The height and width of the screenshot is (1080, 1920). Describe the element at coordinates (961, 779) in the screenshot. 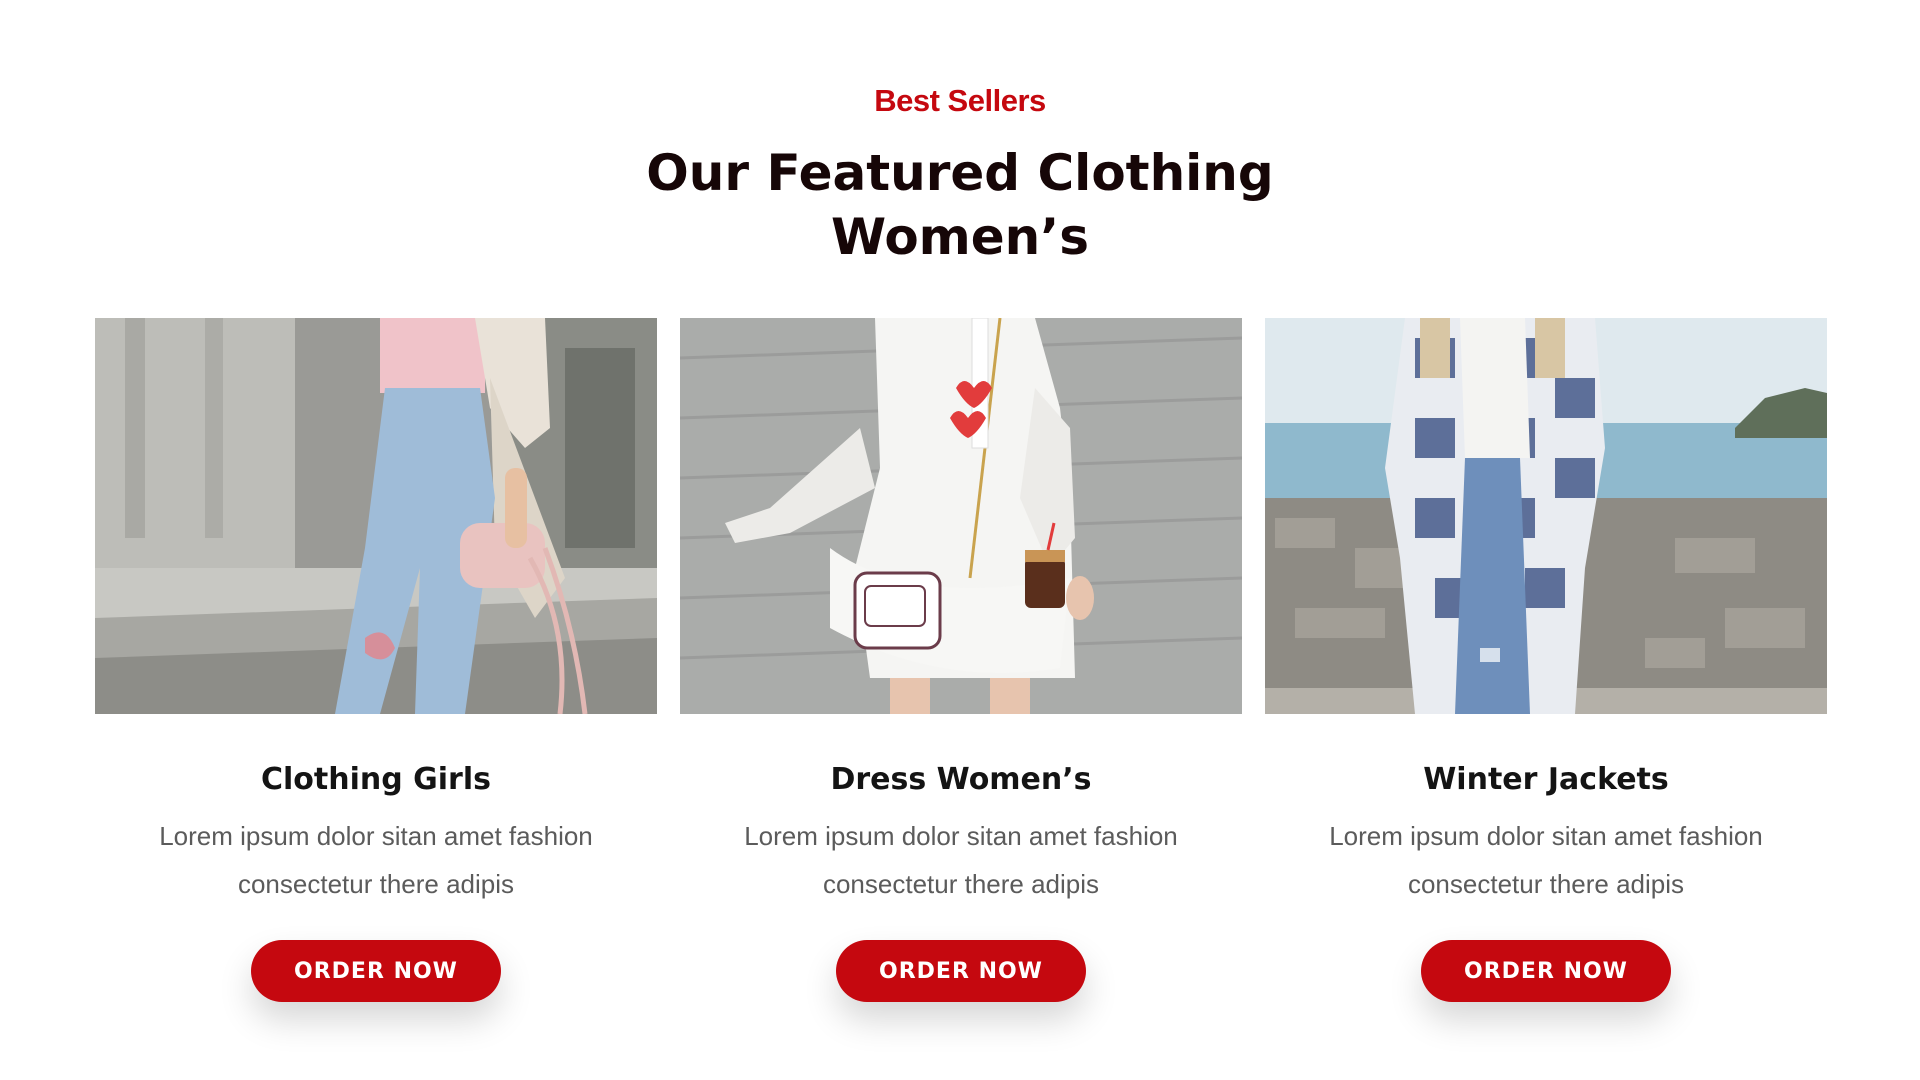

I see `product-title: Dress Women’s` at that location.